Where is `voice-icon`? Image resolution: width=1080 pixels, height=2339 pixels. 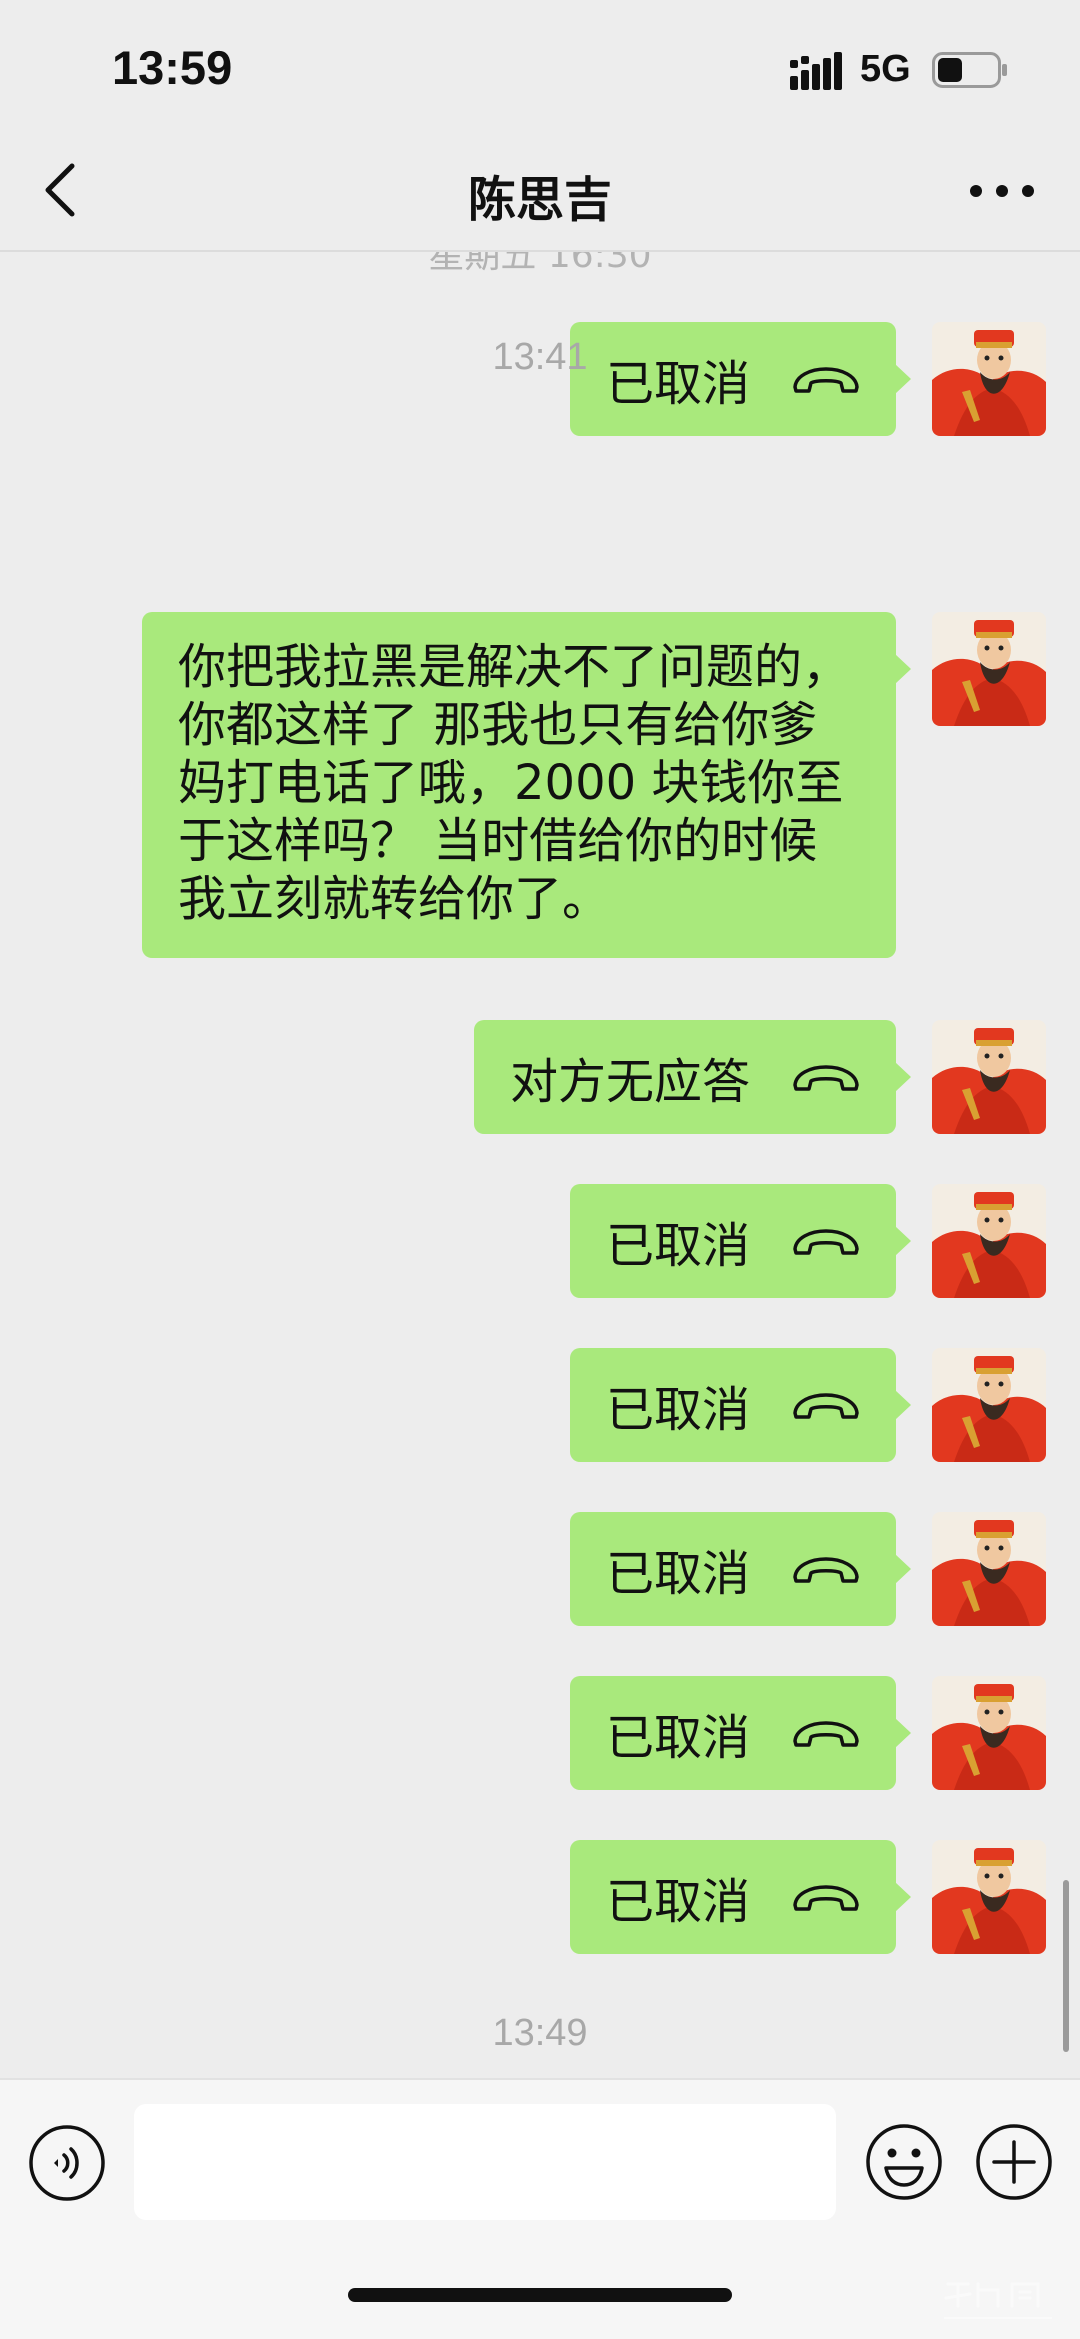 voice-icon is located at coordinates (67, 2163).